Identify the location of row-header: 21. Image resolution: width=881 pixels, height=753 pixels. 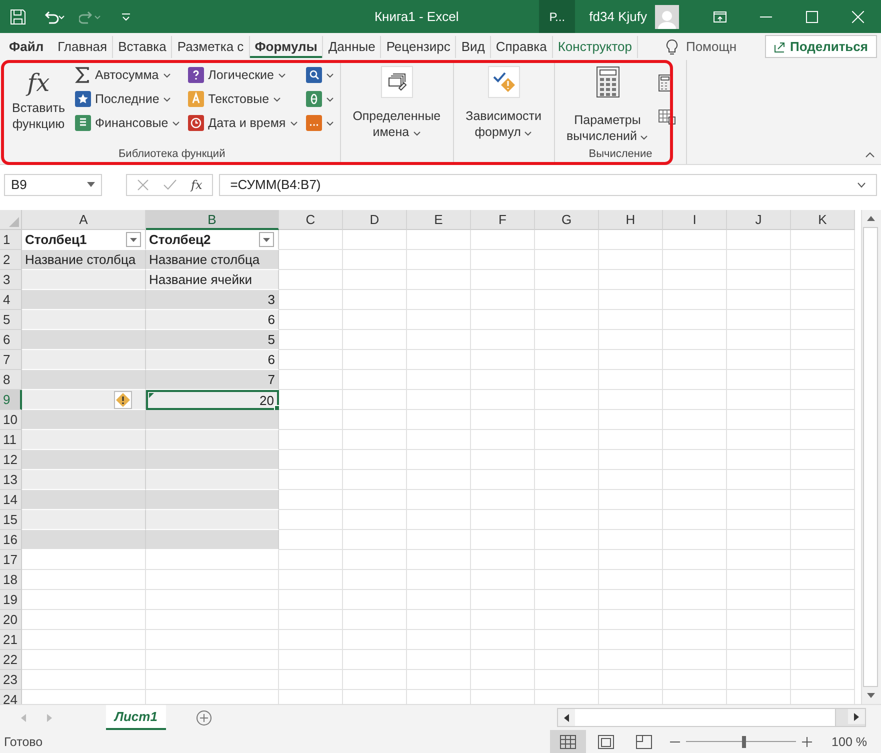
(11, 640).